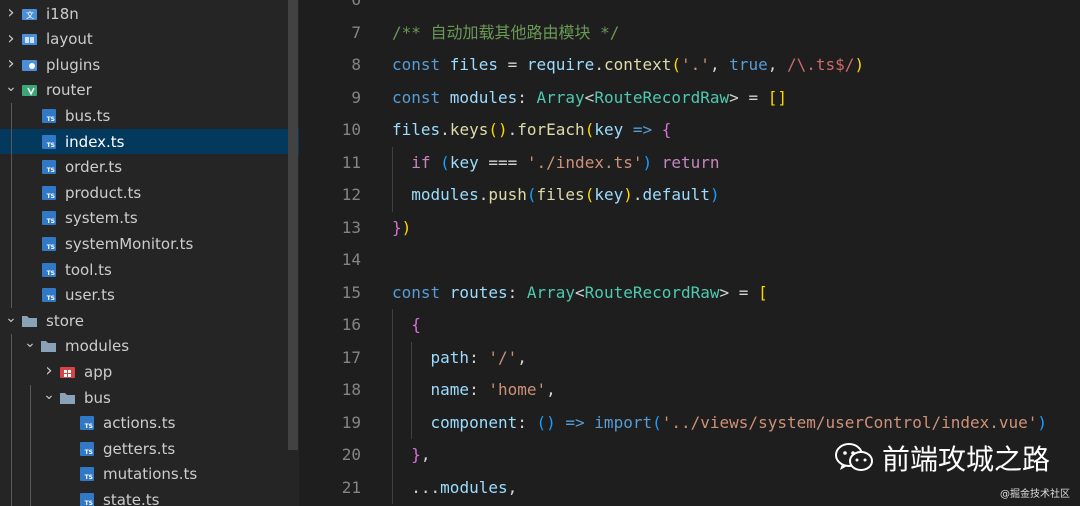 This screenshot has width=1080, height=506. Describe the element at coordinates (139, 448) in the screenshot. I see `tree-item-label: getters.ts` at that location.